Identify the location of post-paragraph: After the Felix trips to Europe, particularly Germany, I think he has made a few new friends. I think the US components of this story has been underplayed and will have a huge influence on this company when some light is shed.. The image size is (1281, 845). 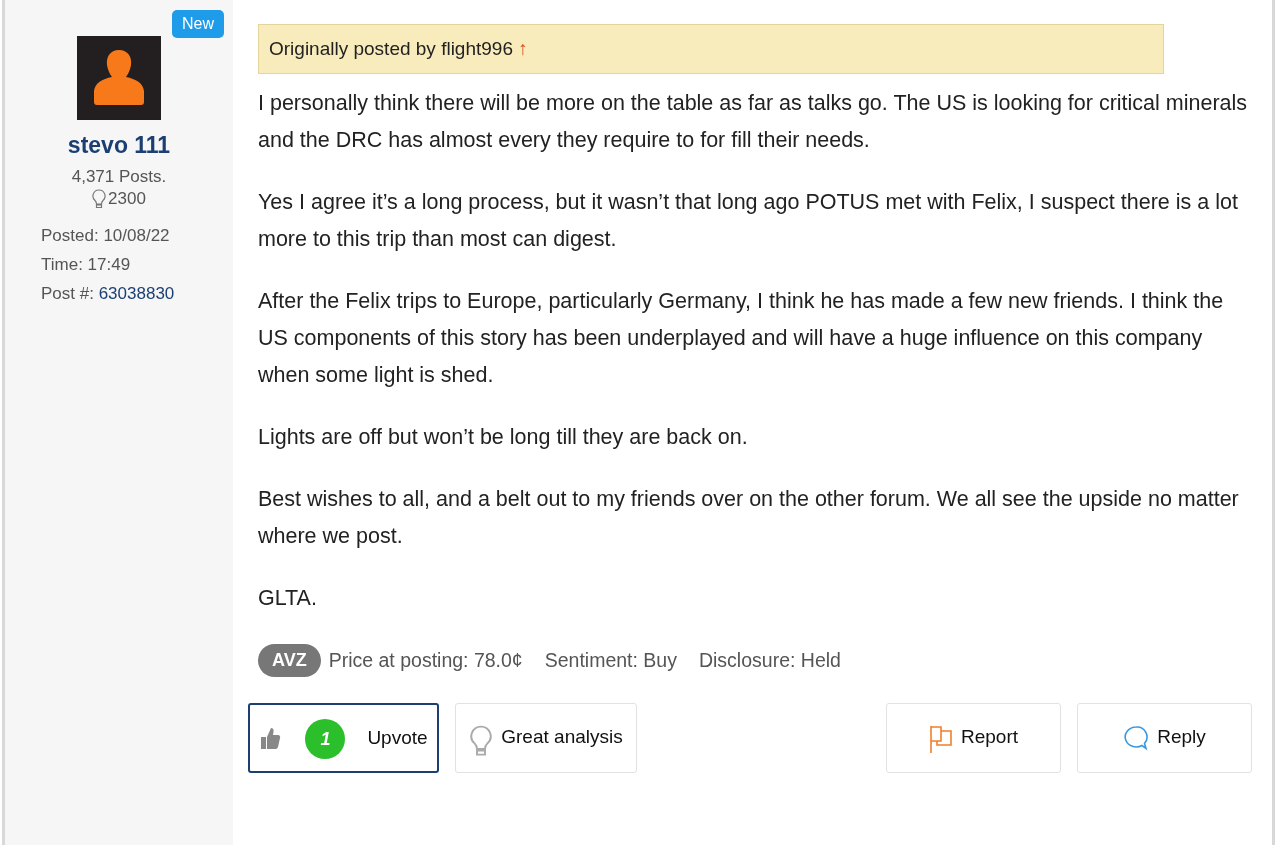
(741, 338).